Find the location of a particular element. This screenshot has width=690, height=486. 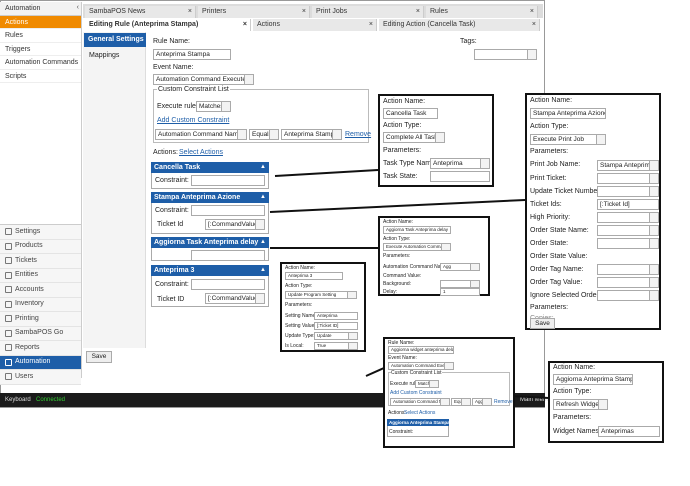

sidebar-item-triggers: Triggers is located at coordinates (40, 49).